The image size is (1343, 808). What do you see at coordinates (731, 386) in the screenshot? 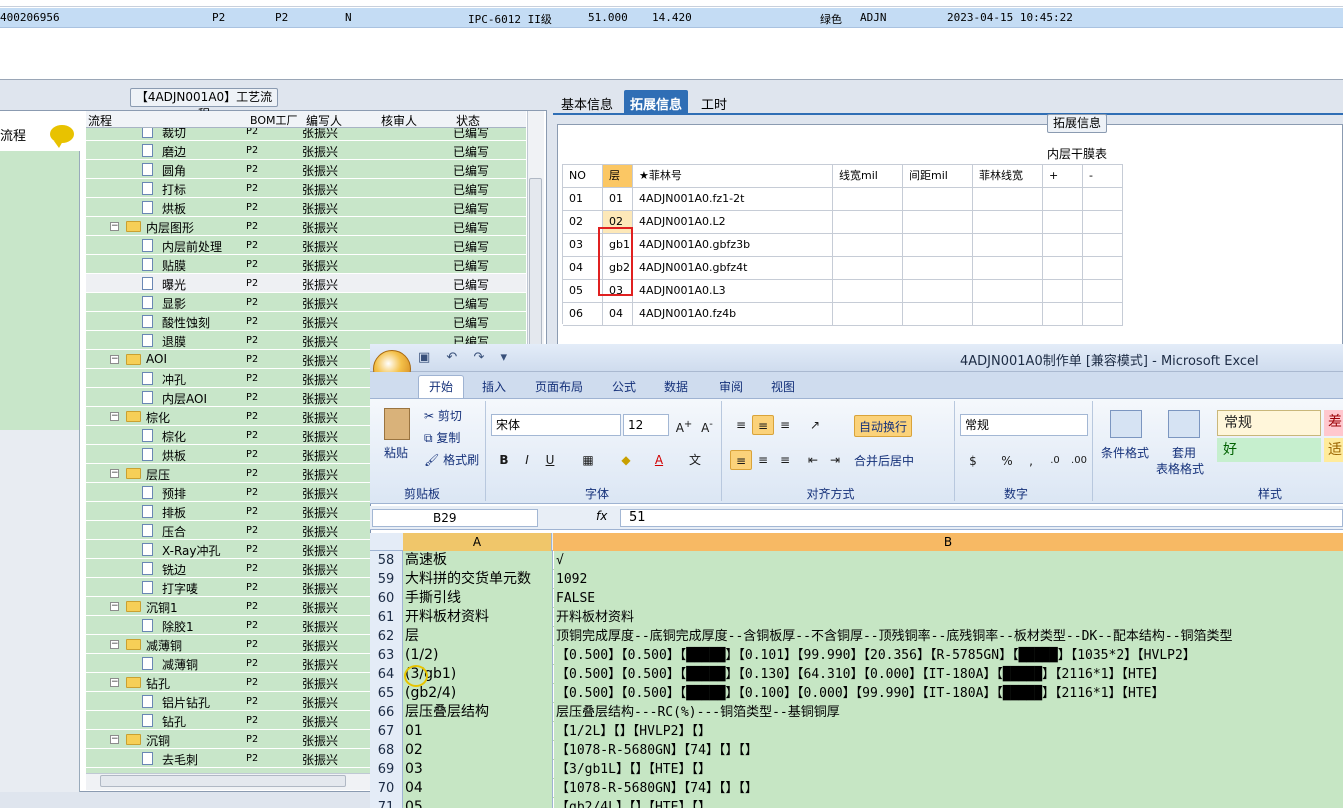
I see `ribbon-tab-review: 审阅` at bounding box center [731, 386].